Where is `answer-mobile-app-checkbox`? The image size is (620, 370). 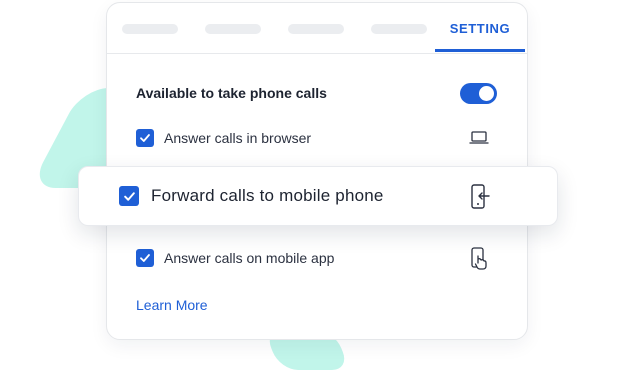
answer-mobile-app-checkbox is located at coordinates (145, 258).